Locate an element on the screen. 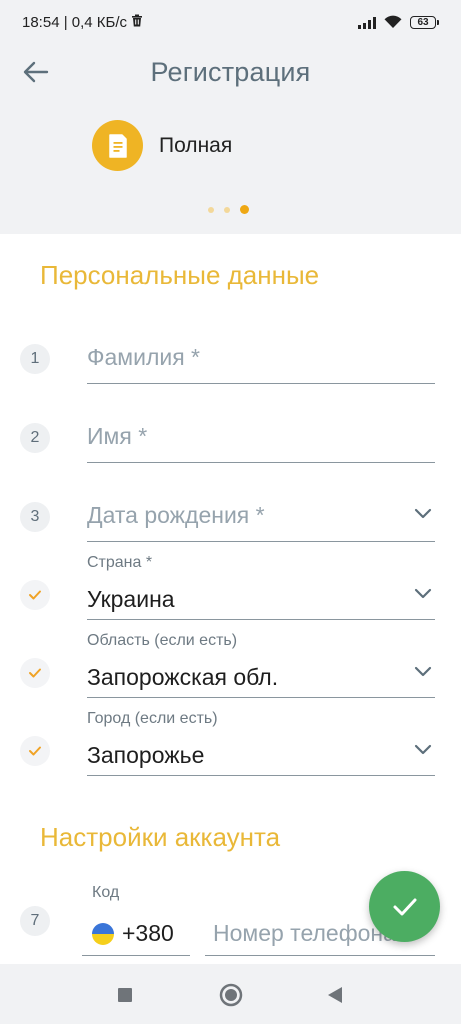 This screenshot has width=461, height=1024. home-button is located at coordinates (231, 995).